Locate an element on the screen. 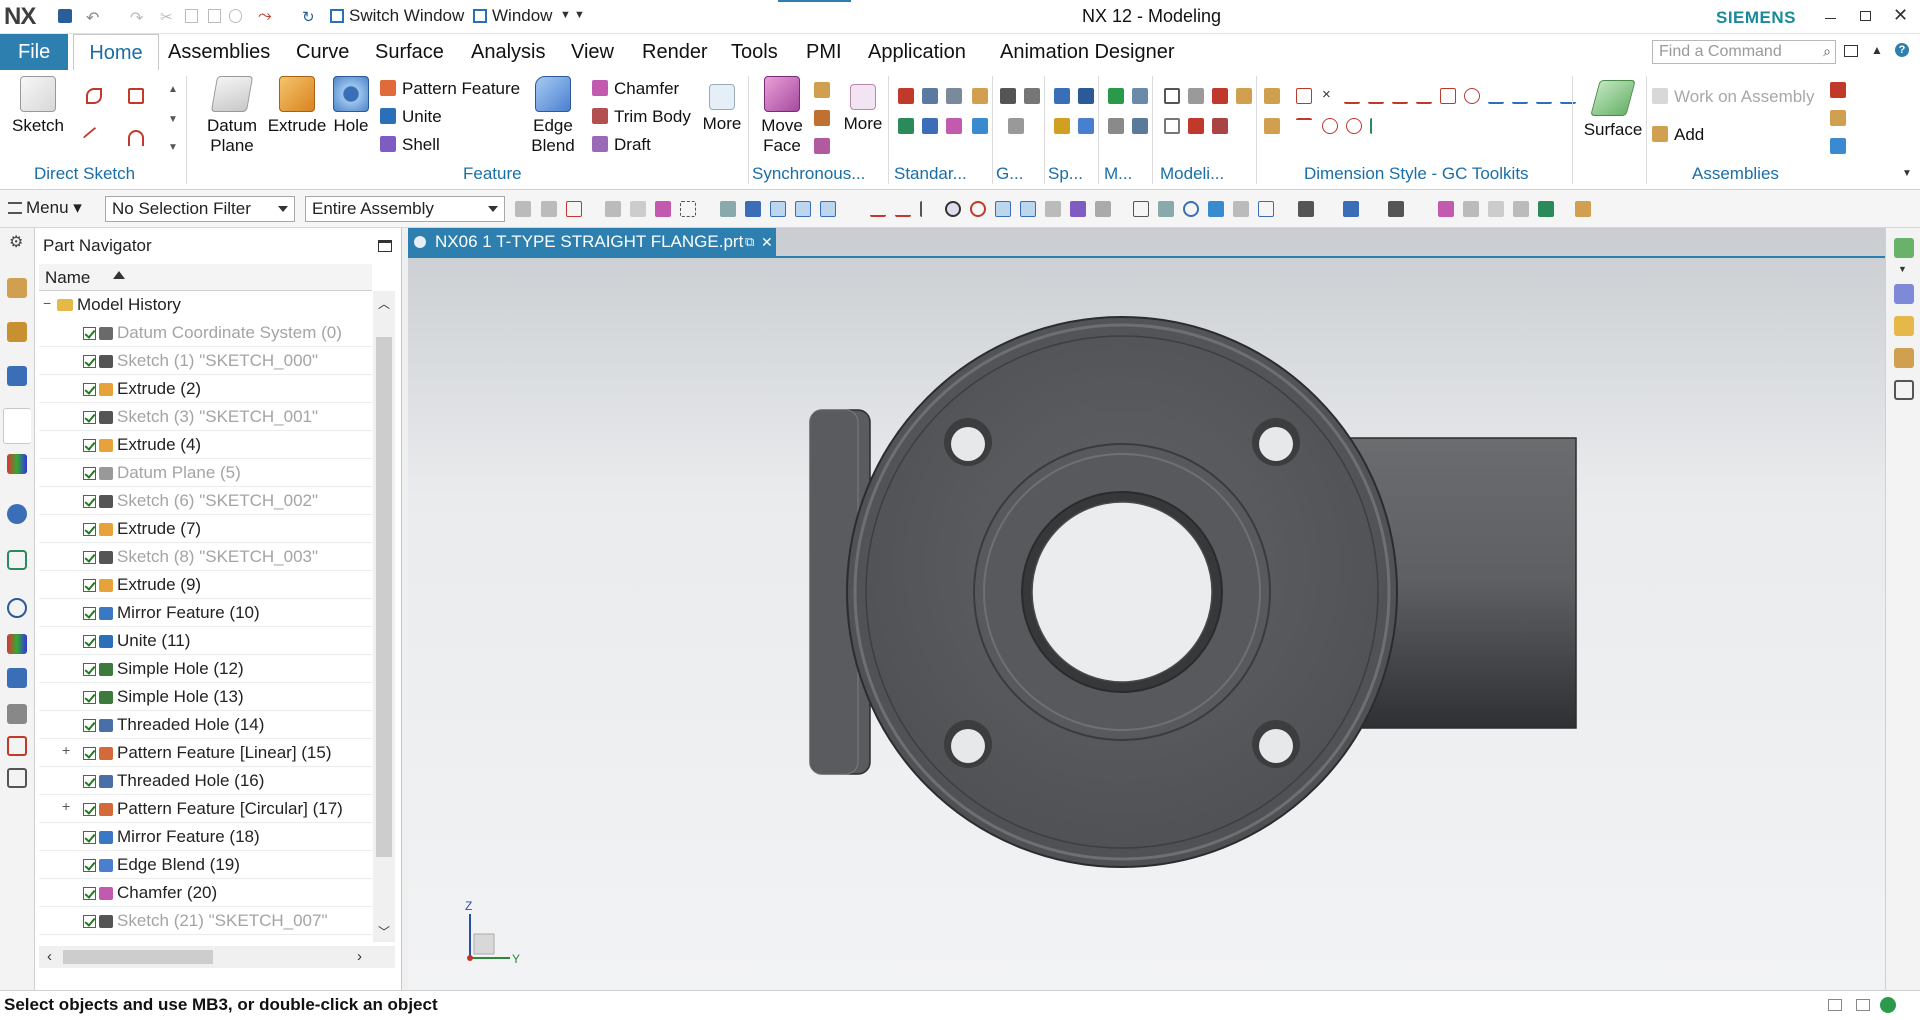  navigator-feature-row: Extrude (7) is located at coordinates (205, 529).